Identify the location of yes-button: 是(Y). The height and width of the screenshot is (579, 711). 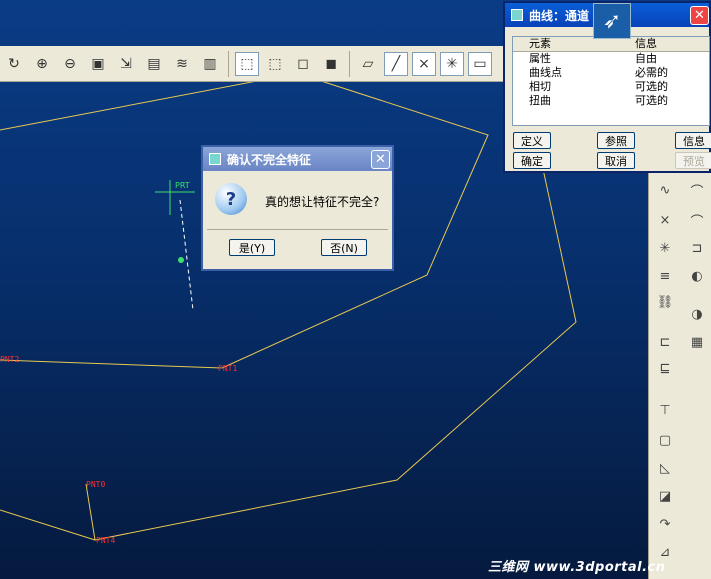
(252, 247).